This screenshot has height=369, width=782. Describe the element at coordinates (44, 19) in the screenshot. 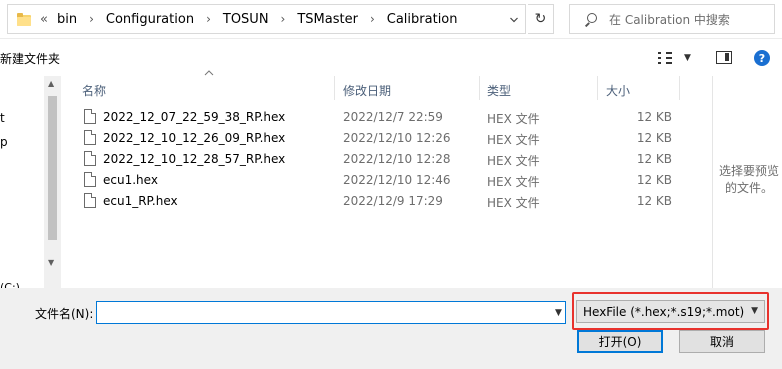

I see `overflow-chevron-icon: «` at that location.